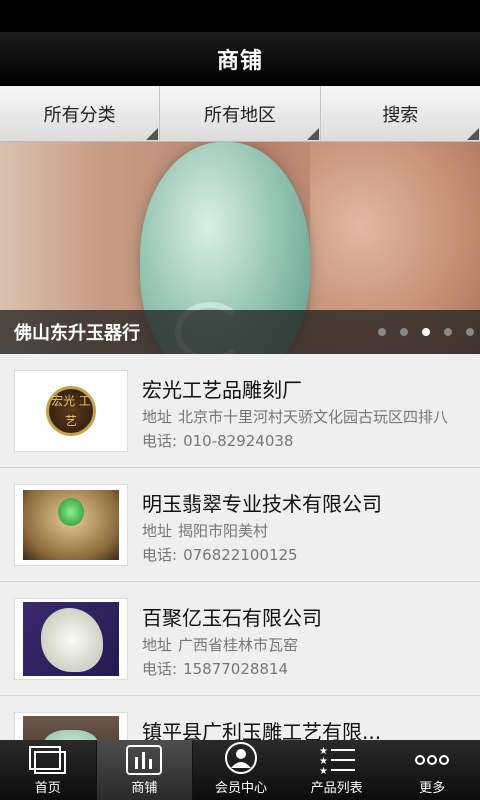 This screenshot has height=800, width=480. What do you see at coordinates (47, 788) in the screenshot?
I see `tab-label: 首页` at bounding box center [47, 788].